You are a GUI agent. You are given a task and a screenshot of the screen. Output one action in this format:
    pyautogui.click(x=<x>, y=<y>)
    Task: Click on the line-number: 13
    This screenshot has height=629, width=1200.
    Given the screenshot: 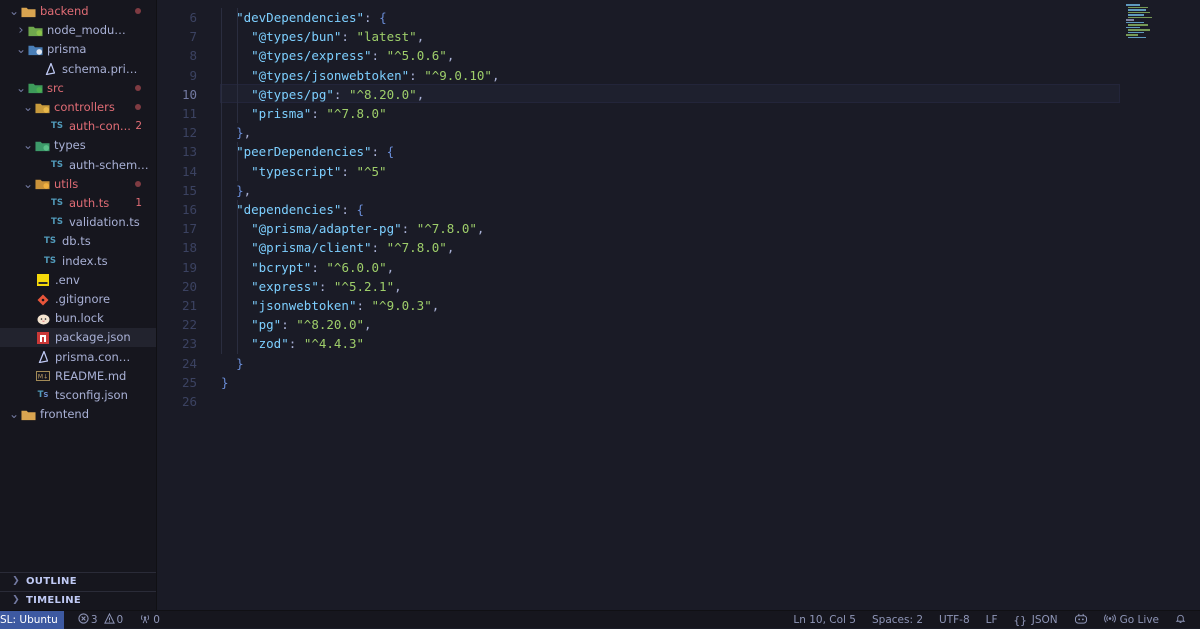 What is the action you would take?
    pyautogui.click(x=189, y=152)
    